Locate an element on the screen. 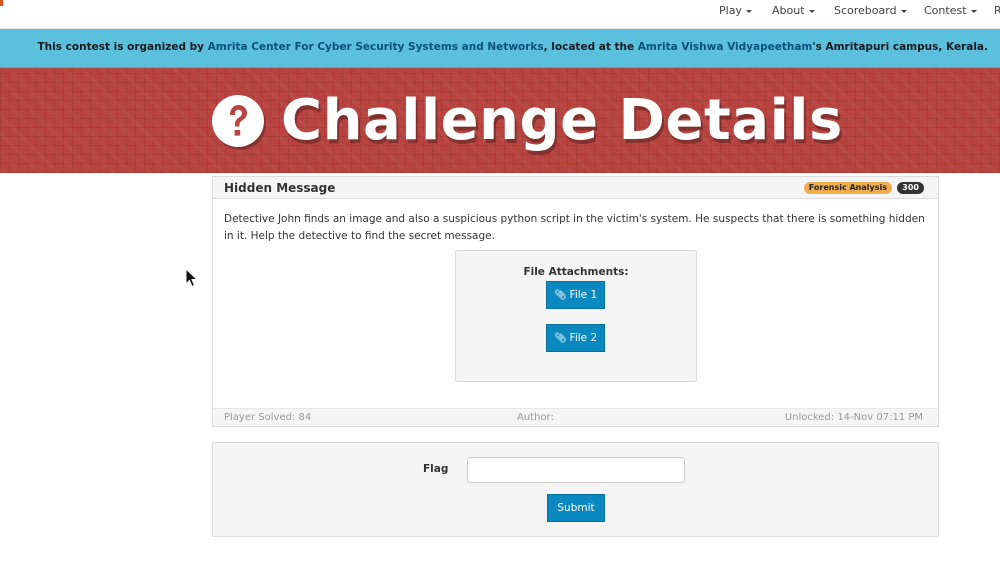 This screenshot has height=570, width=1000. points-badge: 300 is located at coordinates (910, 188).